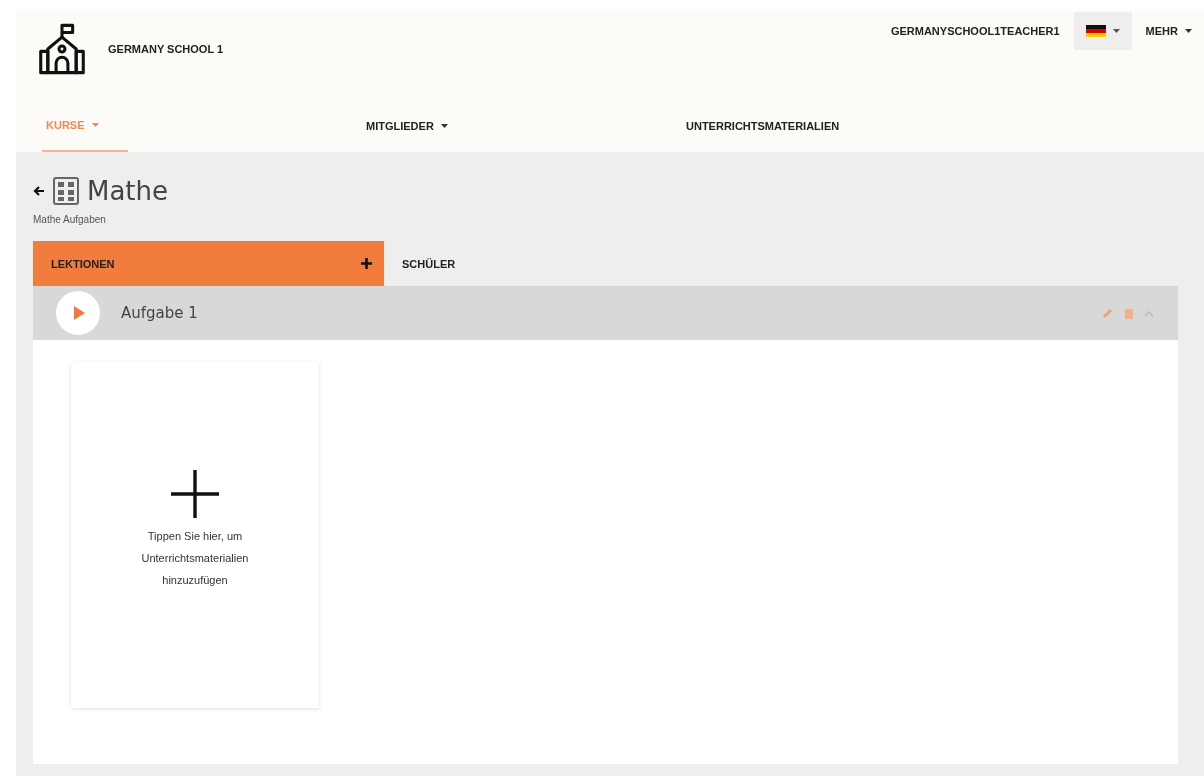 Image resolution: width=1204 pixels, height=776 pixels. What do you see at coordinates (208, 263) in the screenshot?
I see `tab: LEKTIONEN` at bounding box center [208, 263].